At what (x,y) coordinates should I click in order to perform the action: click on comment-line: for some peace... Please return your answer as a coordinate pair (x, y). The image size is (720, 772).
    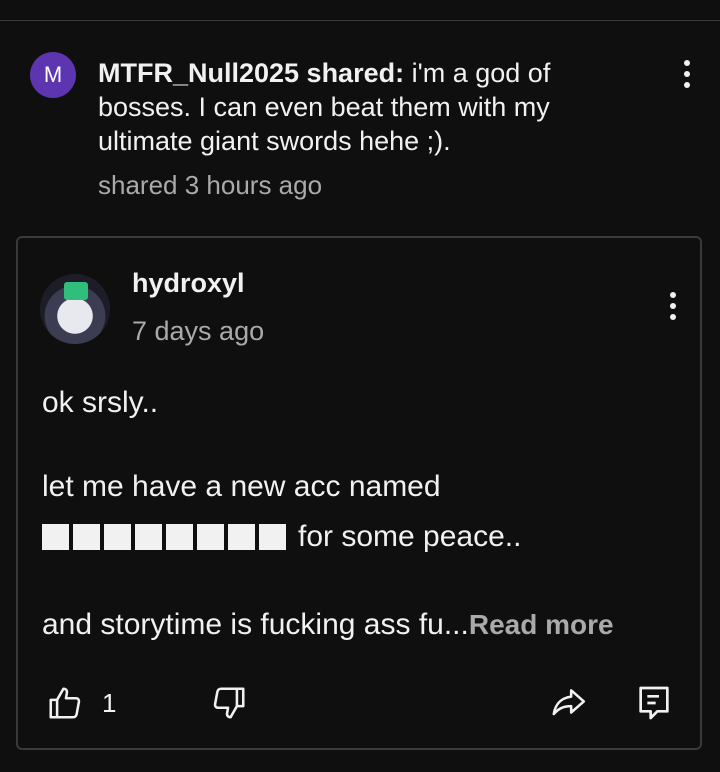
    Looking at the image, I should click on (362, 537).